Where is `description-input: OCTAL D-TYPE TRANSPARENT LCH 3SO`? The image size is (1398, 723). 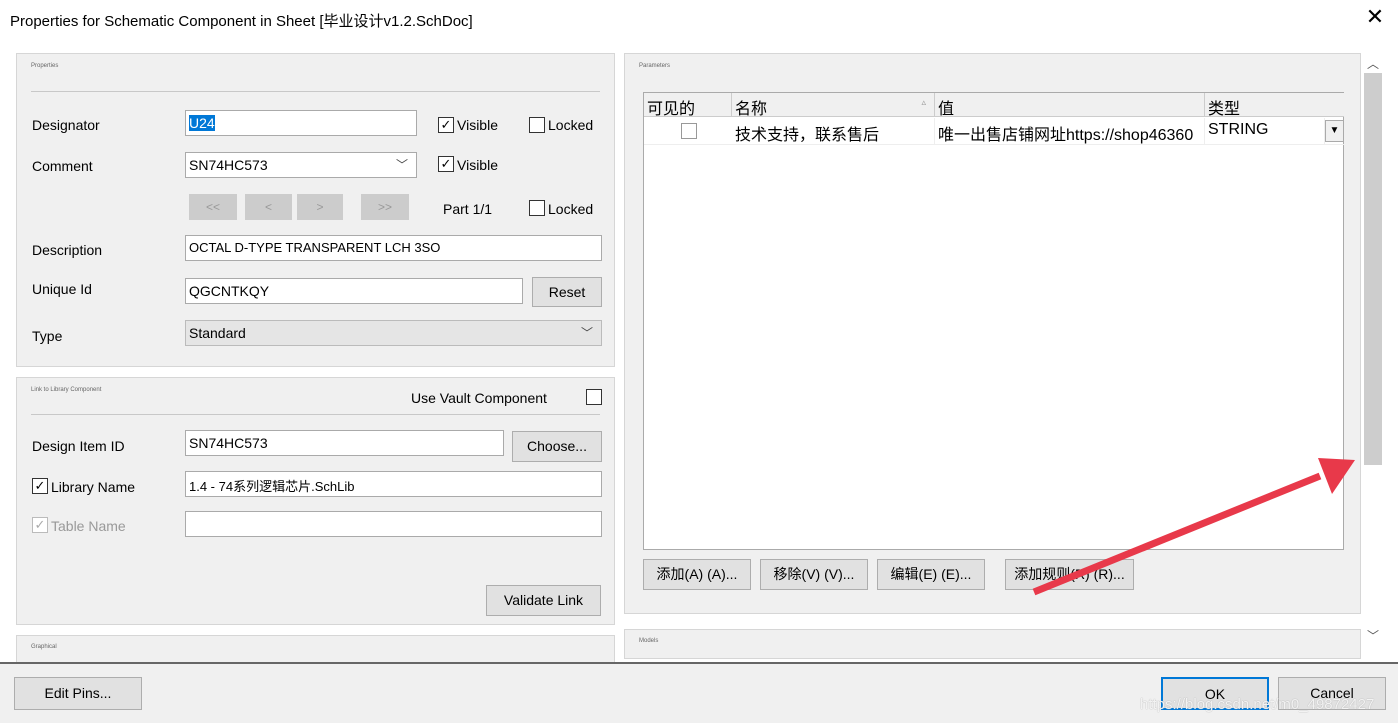 description-input: OCTAL D-TYPE TRANSPARENT LCH 3SO is located at coordinates (393, 248).